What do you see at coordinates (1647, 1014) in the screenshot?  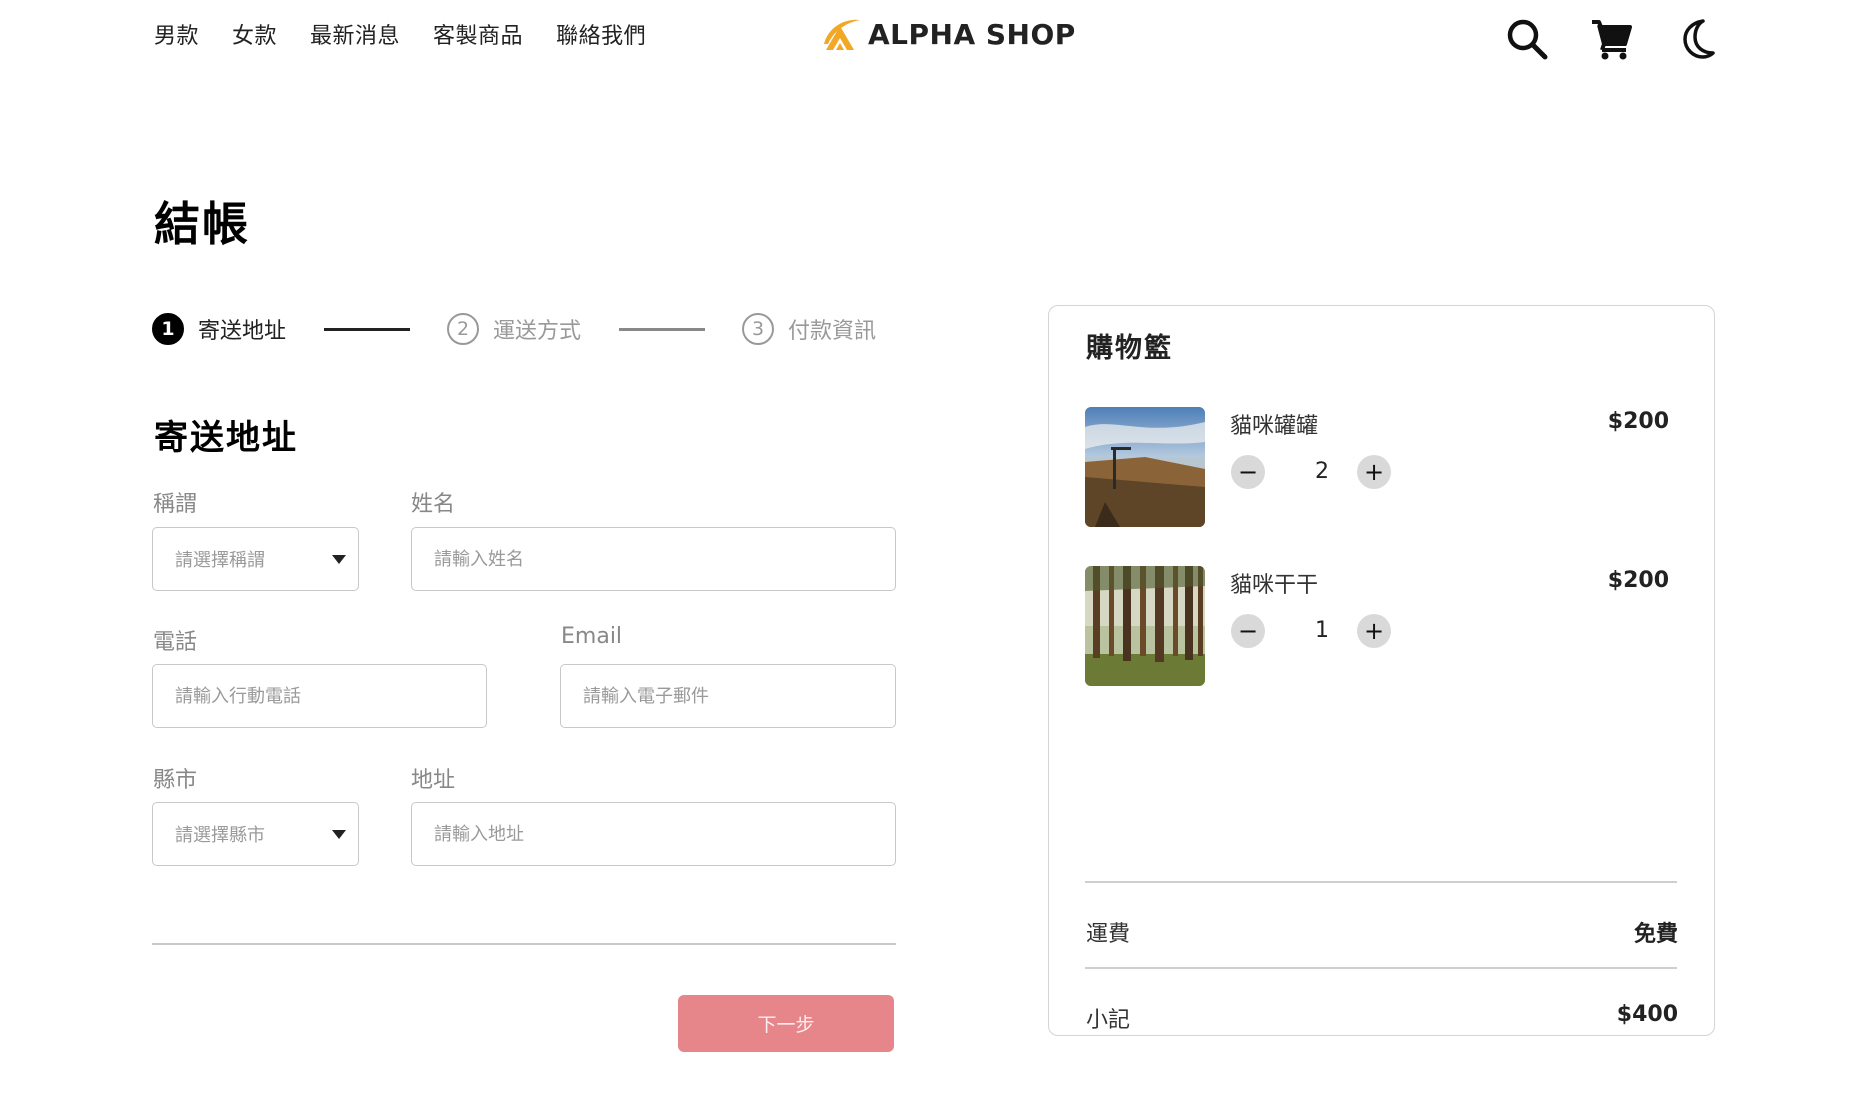 I see `subtotal-value: $400` at bounding box center [1647, 1014].